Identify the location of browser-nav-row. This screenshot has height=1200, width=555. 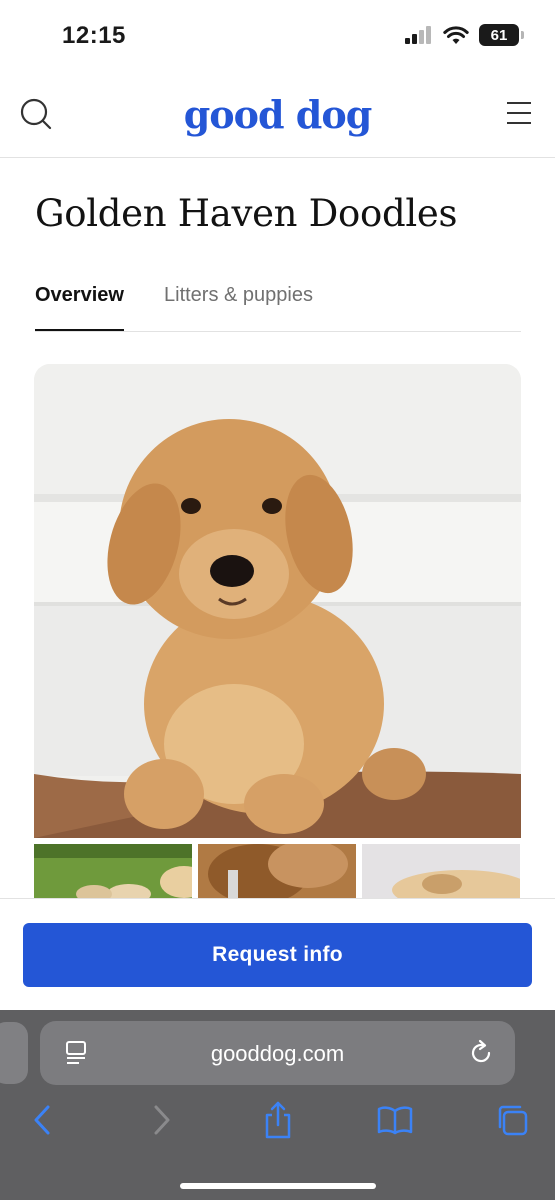
(277, 1123).